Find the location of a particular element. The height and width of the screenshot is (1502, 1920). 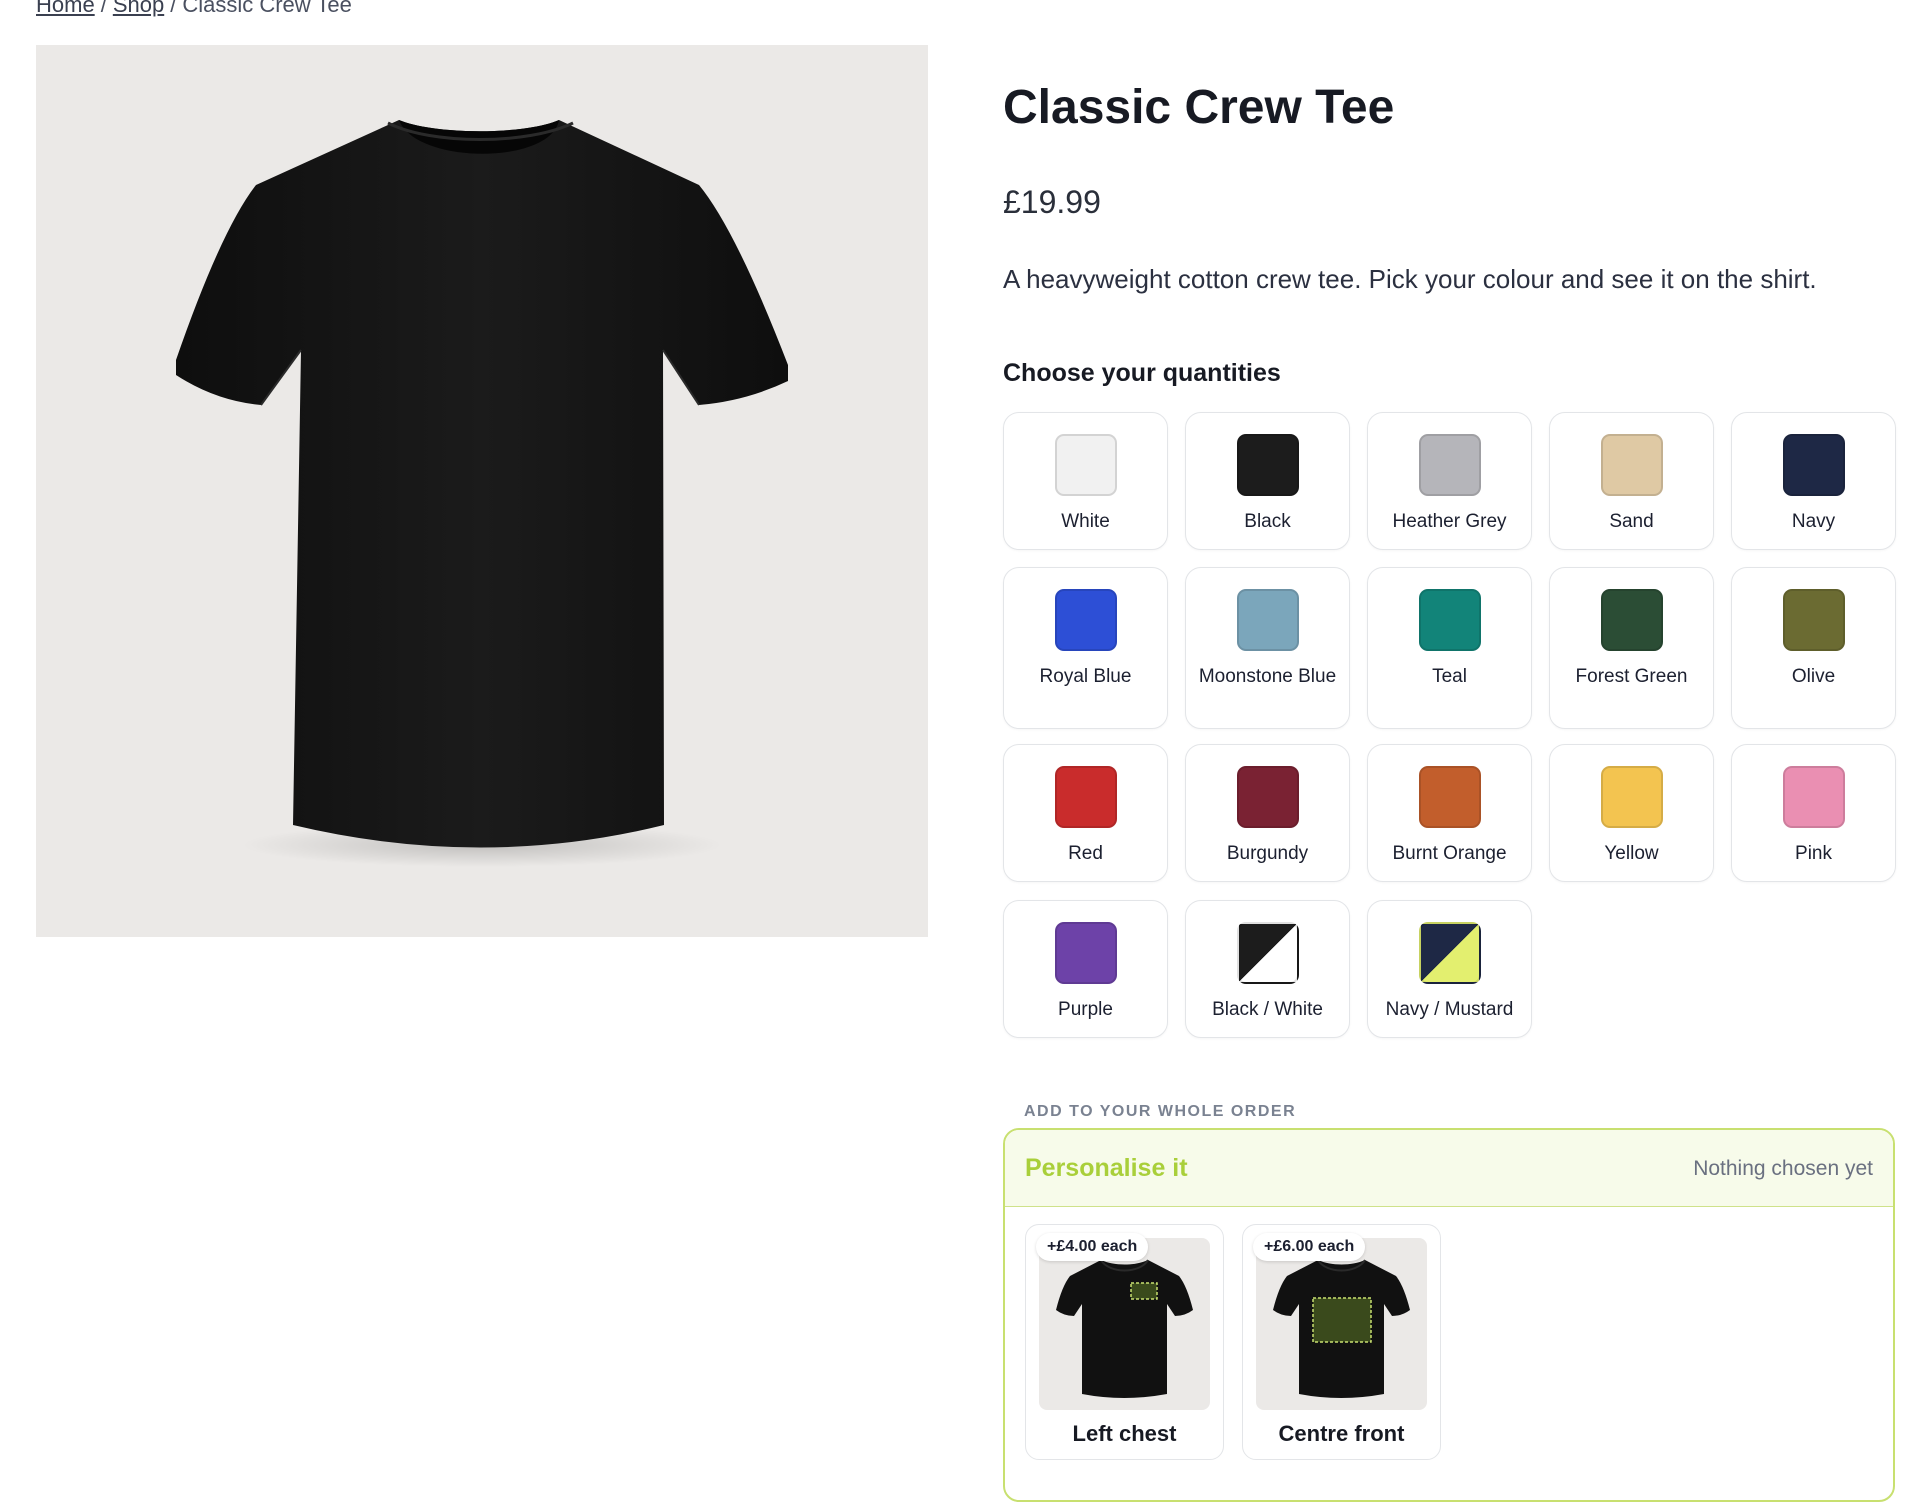

colour-swatch-heather-grey: Heather Grey is located at coordinates (1449, 481).